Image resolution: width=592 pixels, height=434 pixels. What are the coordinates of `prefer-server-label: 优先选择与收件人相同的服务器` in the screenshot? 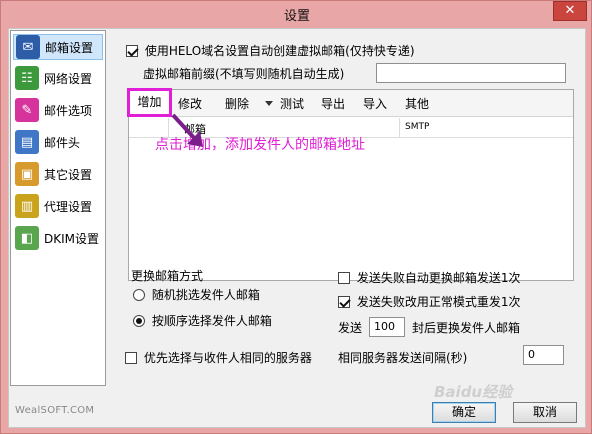 It's located at (227, 358).